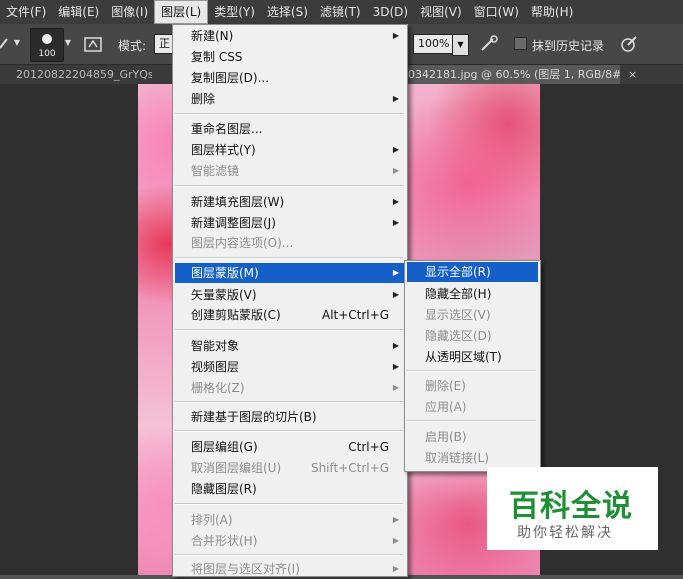  What do you see at coordinates (289, 417) in the screenshot?
I see `menu-item-new-layer-based-slice: 新建基于图层的切片(B)` at bounding box center [289, 417].